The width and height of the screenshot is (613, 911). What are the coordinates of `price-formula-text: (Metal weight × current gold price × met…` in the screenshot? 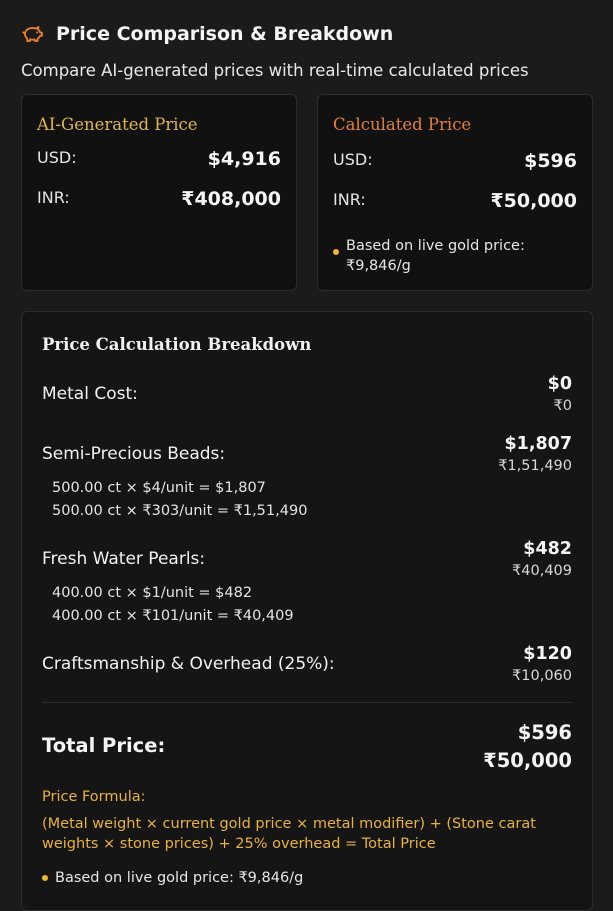 It's located at (289, 834).